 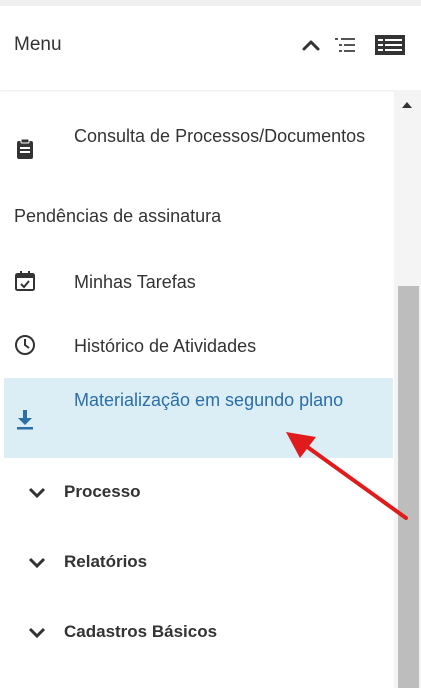 I want to click on menu-title: Menu, so click(x=38, y=44).